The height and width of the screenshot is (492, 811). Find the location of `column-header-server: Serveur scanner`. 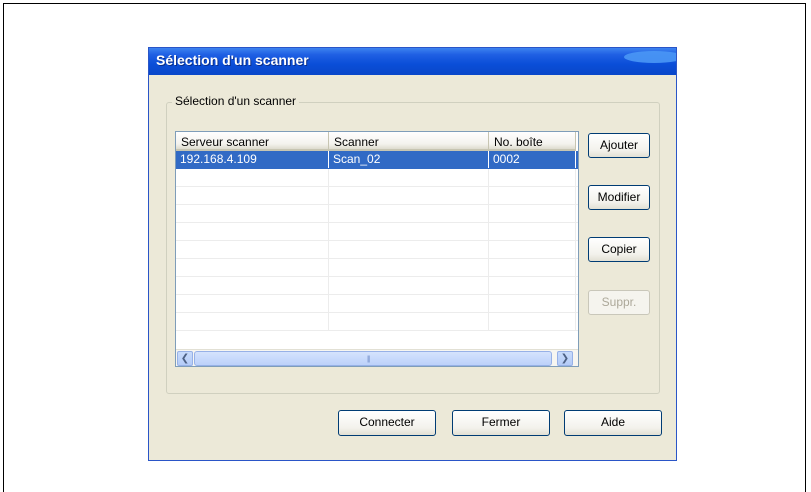

column-header-server: Serveur scanner is located at coordinates (252, 141).